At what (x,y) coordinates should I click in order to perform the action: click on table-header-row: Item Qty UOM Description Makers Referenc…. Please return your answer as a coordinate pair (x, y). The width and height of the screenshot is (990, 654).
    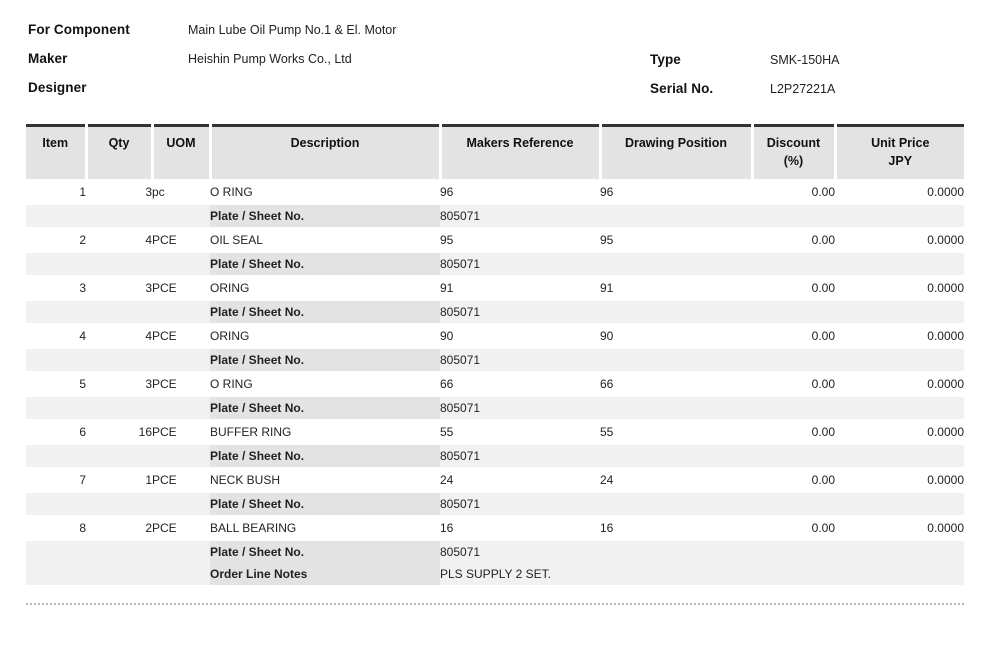
    Looking at the image, I should click on (495, 152).